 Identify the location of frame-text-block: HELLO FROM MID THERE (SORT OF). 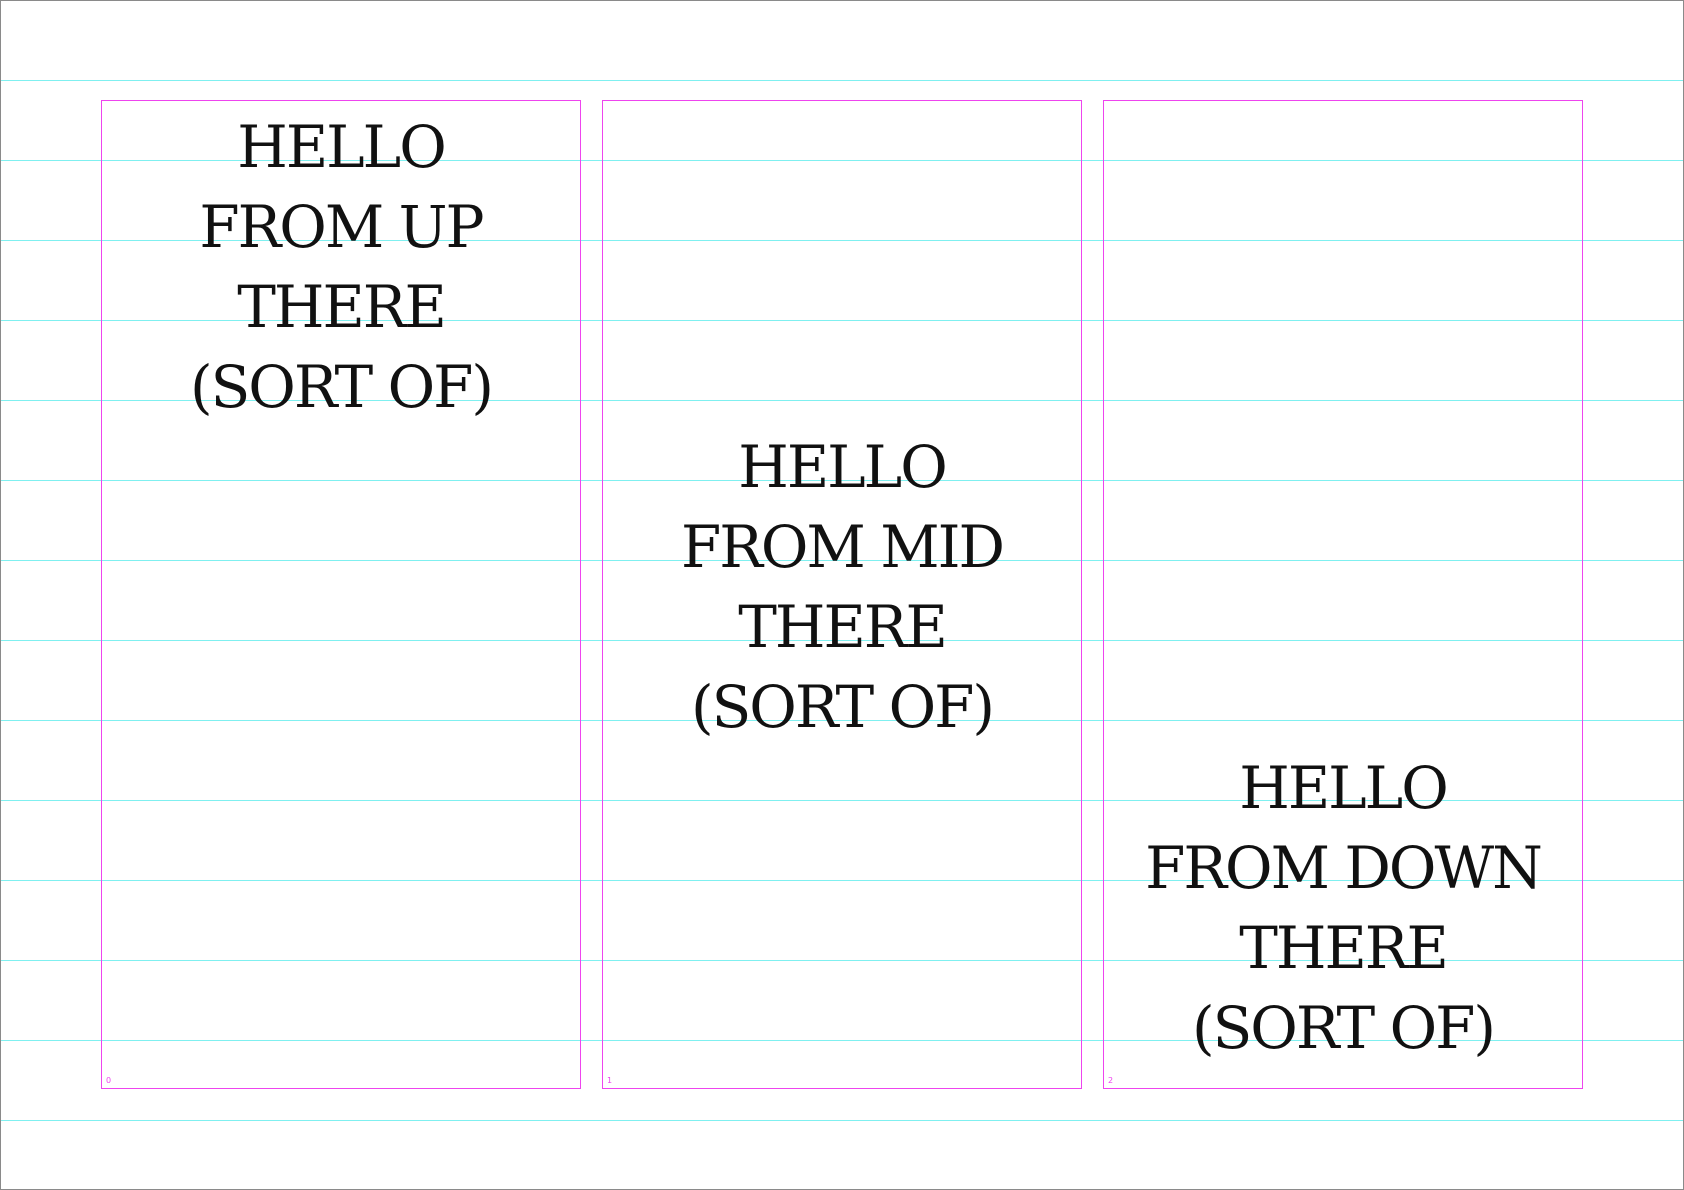
(842, 587).